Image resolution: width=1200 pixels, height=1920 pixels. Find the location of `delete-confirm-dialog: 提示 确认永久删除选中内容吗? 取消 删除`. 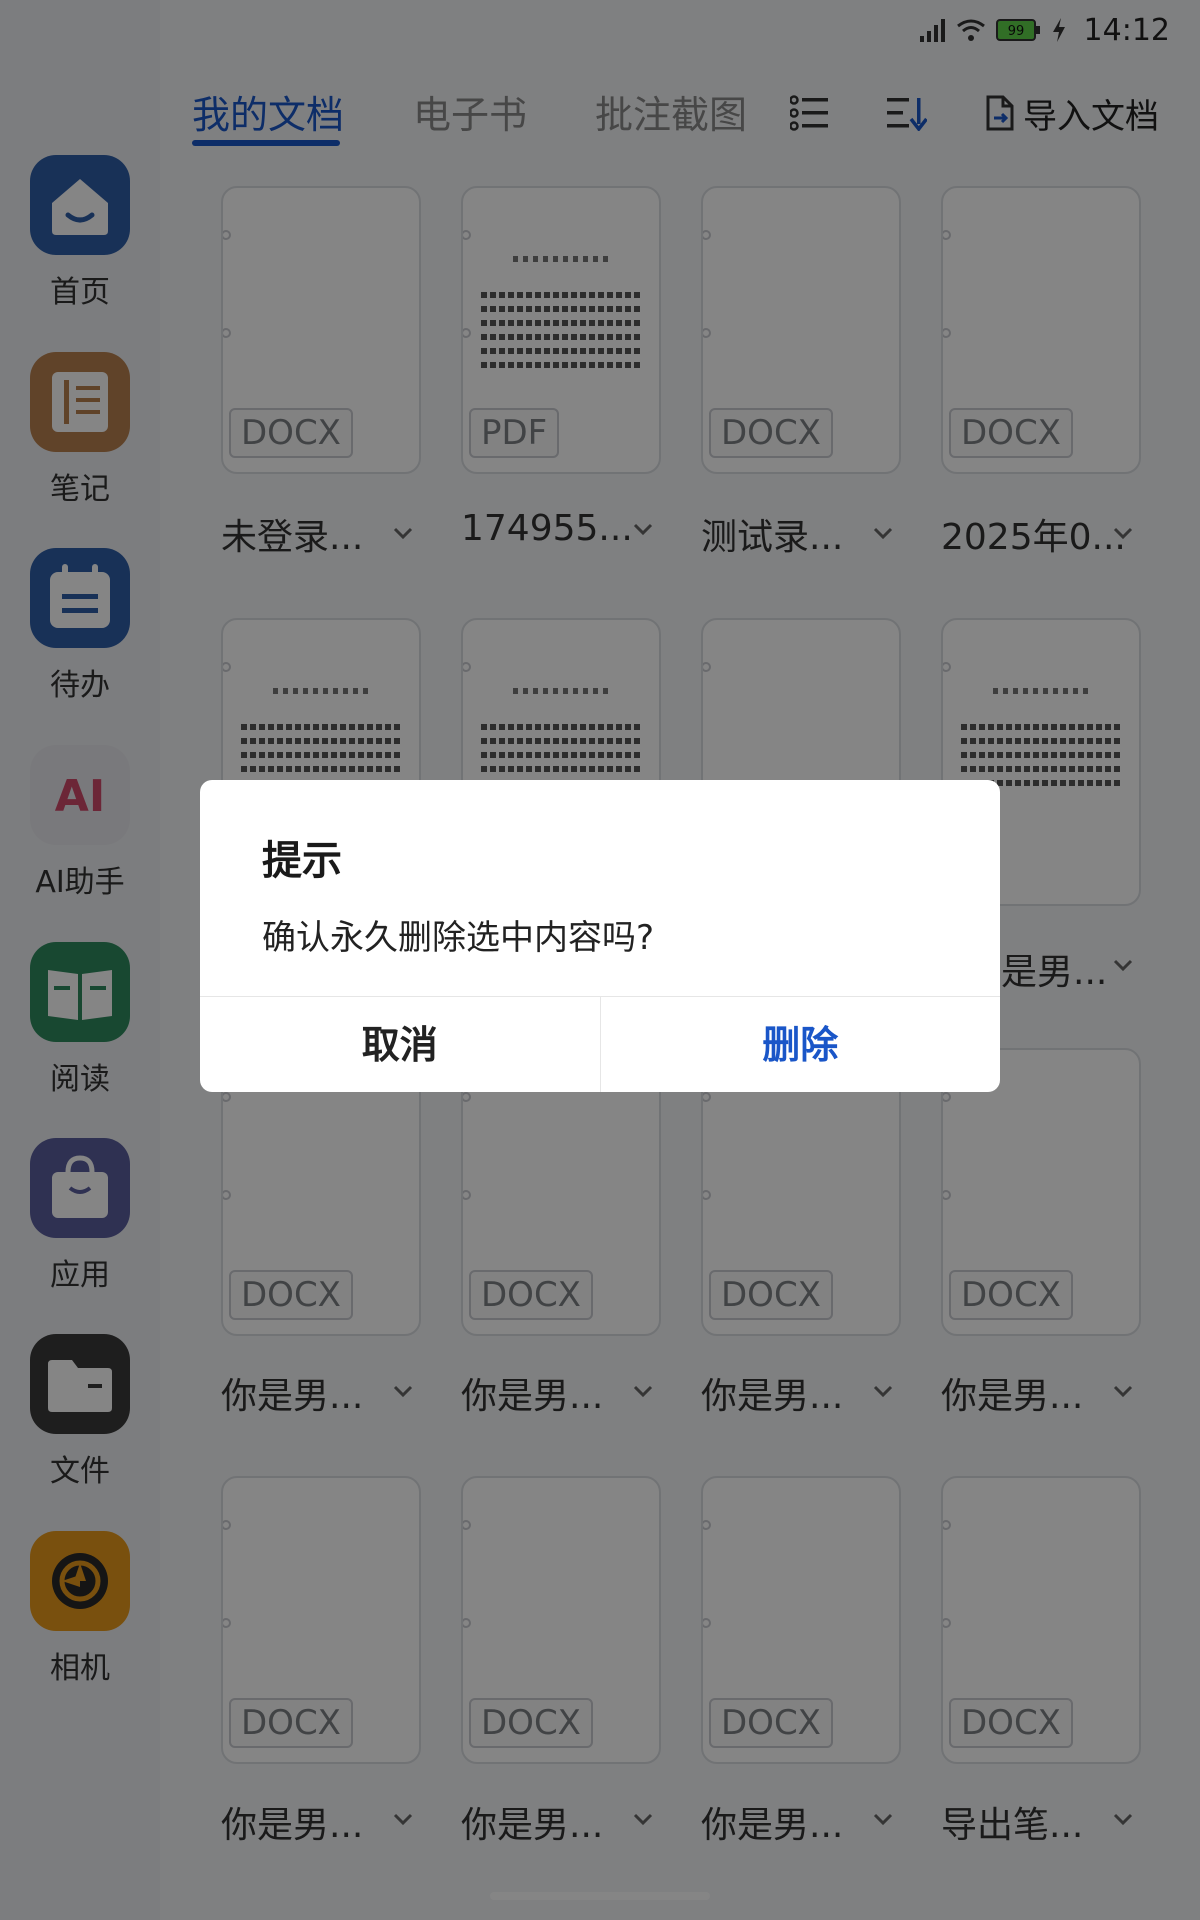

delete-confirm-dialog: 提示 确认永久删除选中内容吗? 取消 删除 is located at coordinates (600, 936).